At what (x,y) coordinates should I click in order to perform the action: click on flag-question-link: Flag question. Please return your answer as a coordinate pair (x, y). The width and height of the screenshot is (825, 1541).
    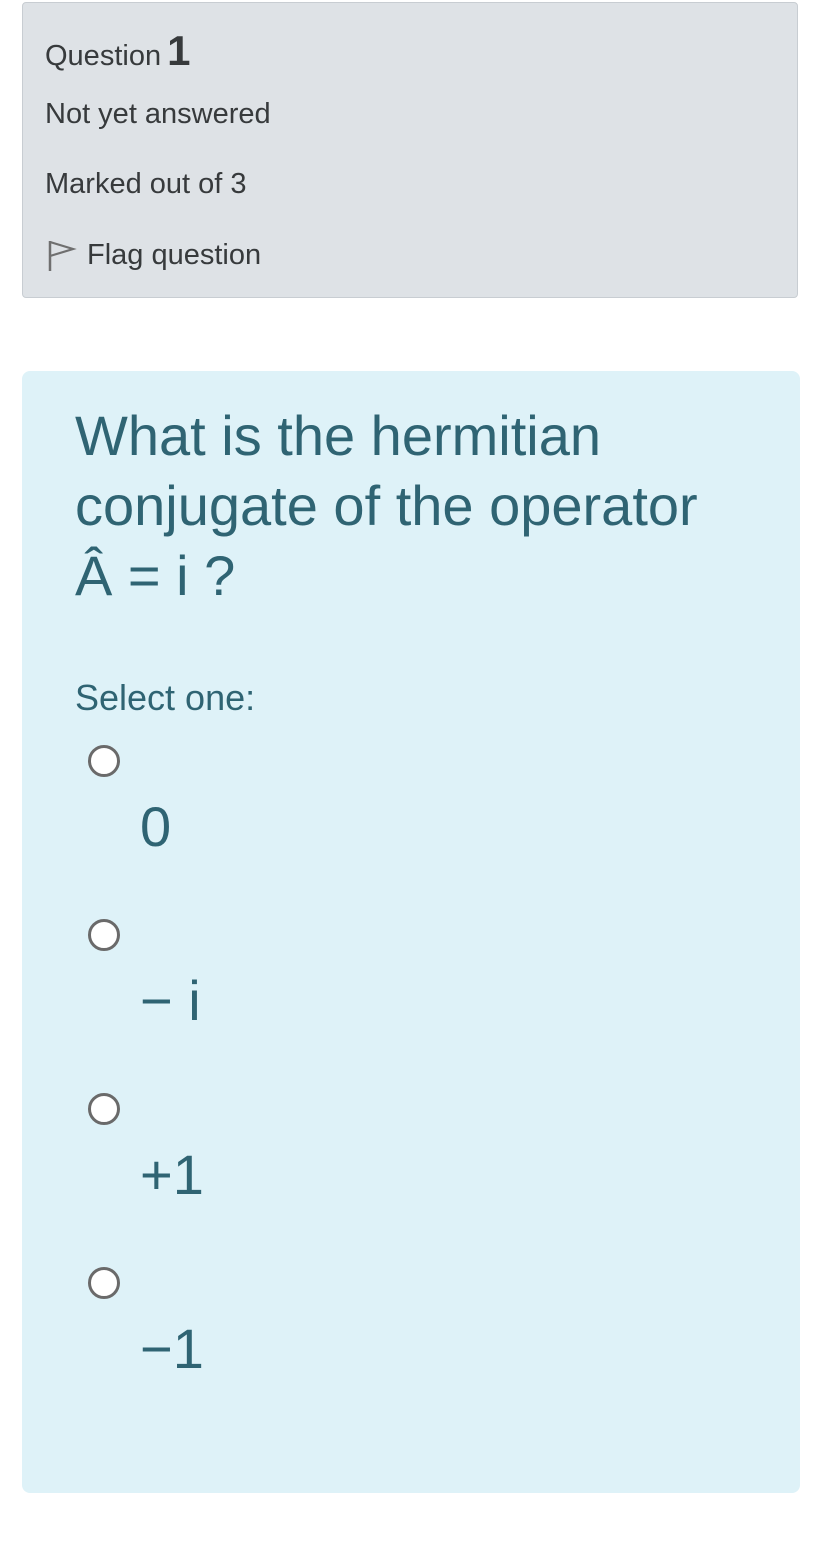
    Looking at the image, I should click on (153, 255).